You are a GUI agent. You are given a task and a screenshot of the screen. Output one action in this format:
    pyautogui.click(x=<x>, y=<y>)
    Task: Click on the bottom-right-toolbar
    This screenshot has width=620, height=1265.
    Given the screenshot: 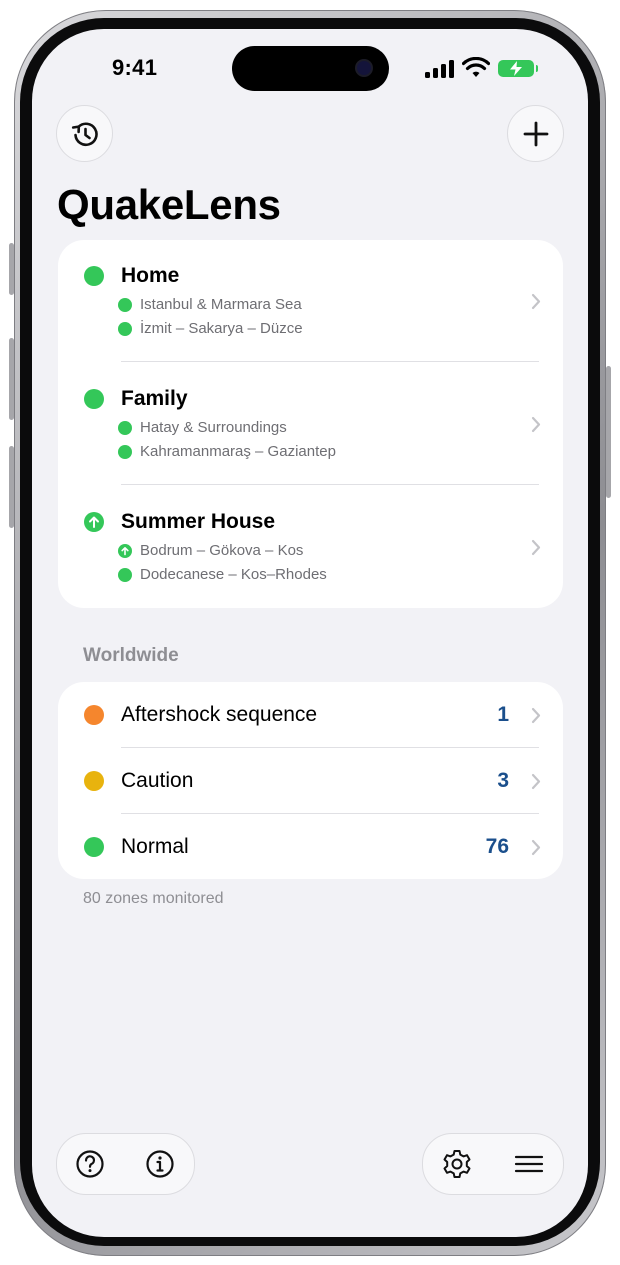 What is the action you would take?
    pyautogui.click(x=493, y=1164)
    